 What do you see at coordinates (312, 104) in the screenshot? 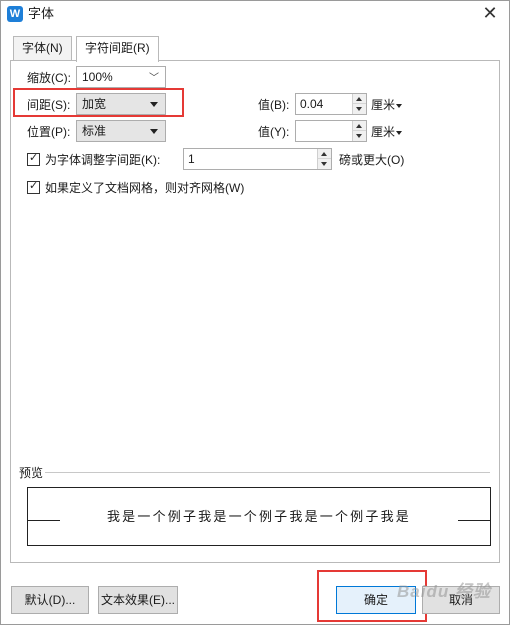
I see `spacing-value-text: 0.04` at bounding box center [312, 104].